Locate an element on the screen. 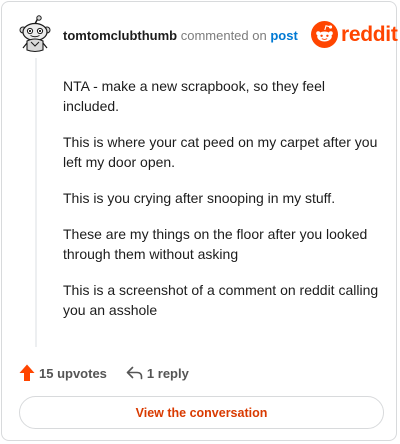 The image size is (400, 444). upvote-count: 15 upvotes is located at coordinates (73, 373).